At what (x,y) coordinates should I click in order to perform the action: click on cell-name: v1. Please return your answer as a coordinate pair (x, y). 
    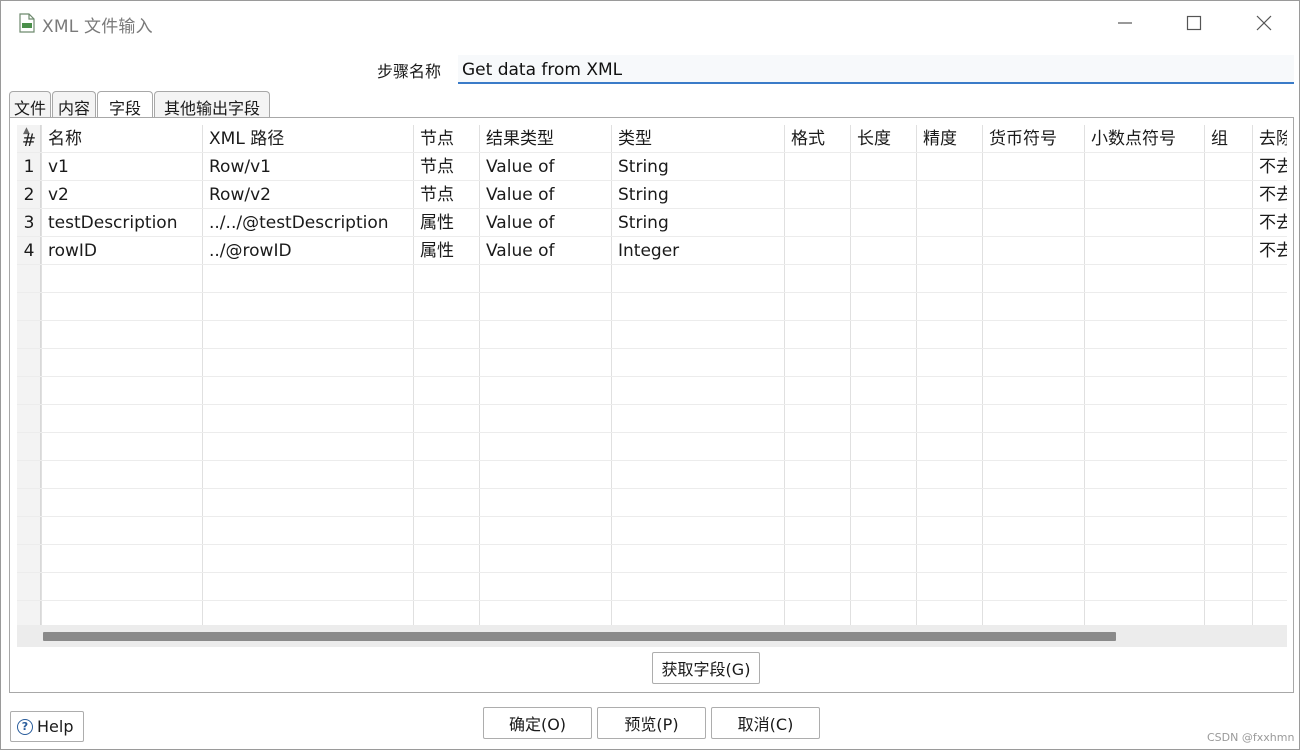
    Looking at the image, I should click on (122, 167).